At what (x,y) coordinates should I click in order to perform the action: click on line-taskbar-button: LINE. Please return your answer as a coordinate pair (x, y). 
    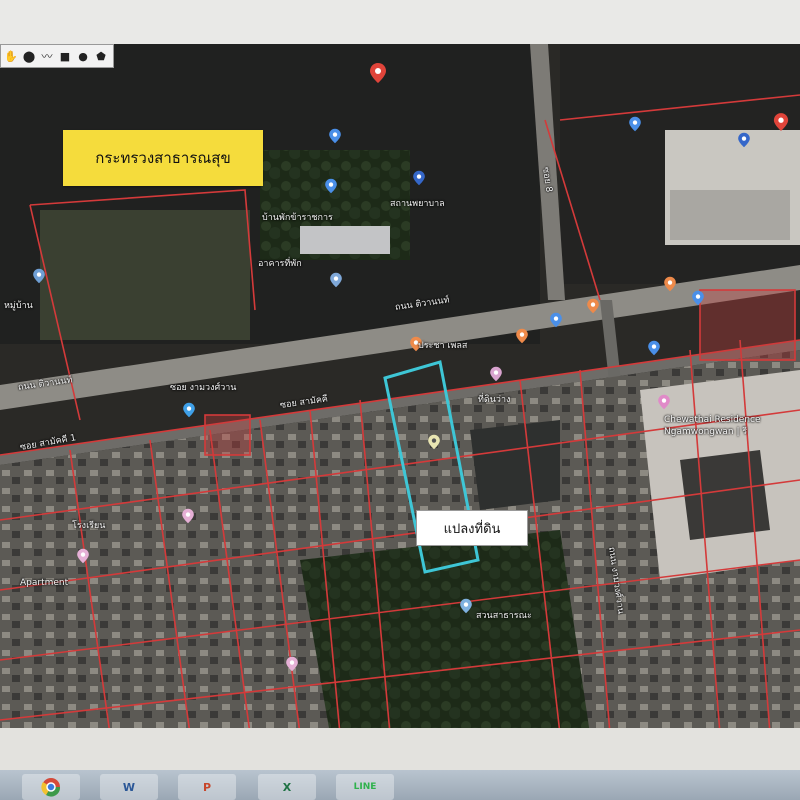
    Looking at the image, I should click on (365, 787).